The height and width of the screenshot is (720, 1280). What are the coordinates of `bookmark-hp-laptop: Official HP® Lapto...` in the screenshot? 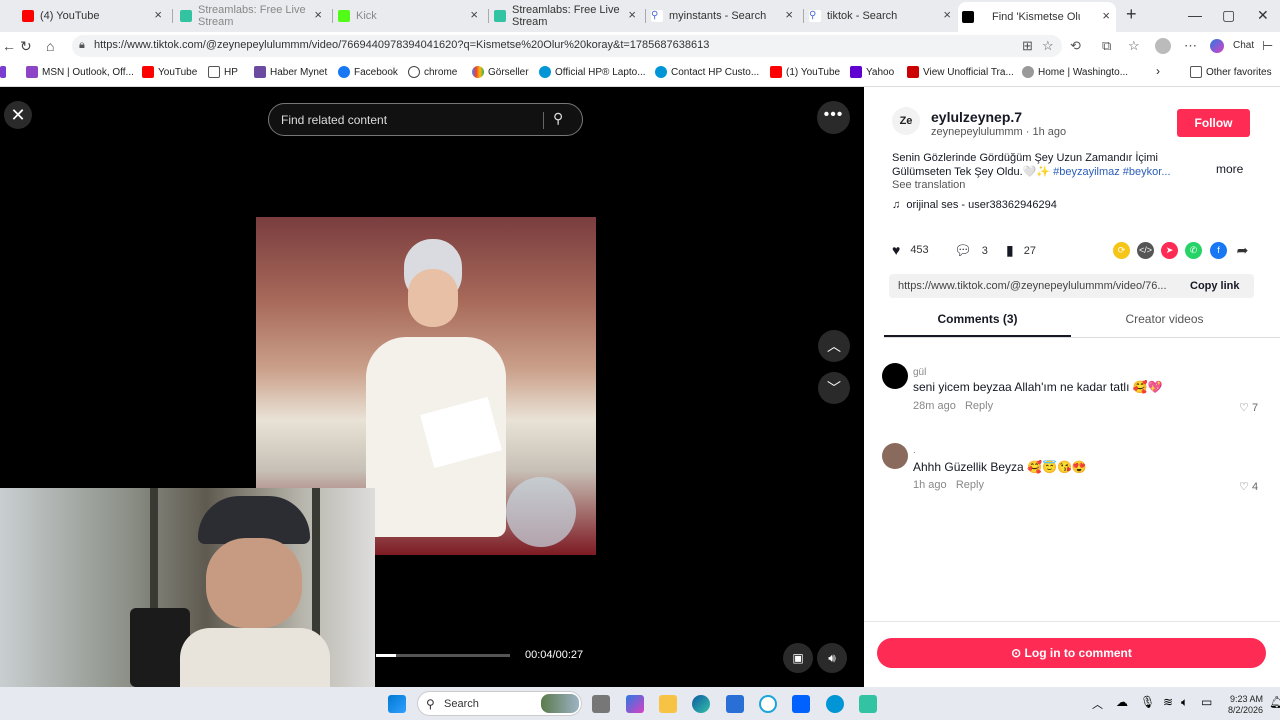 It's located at (592, 72).